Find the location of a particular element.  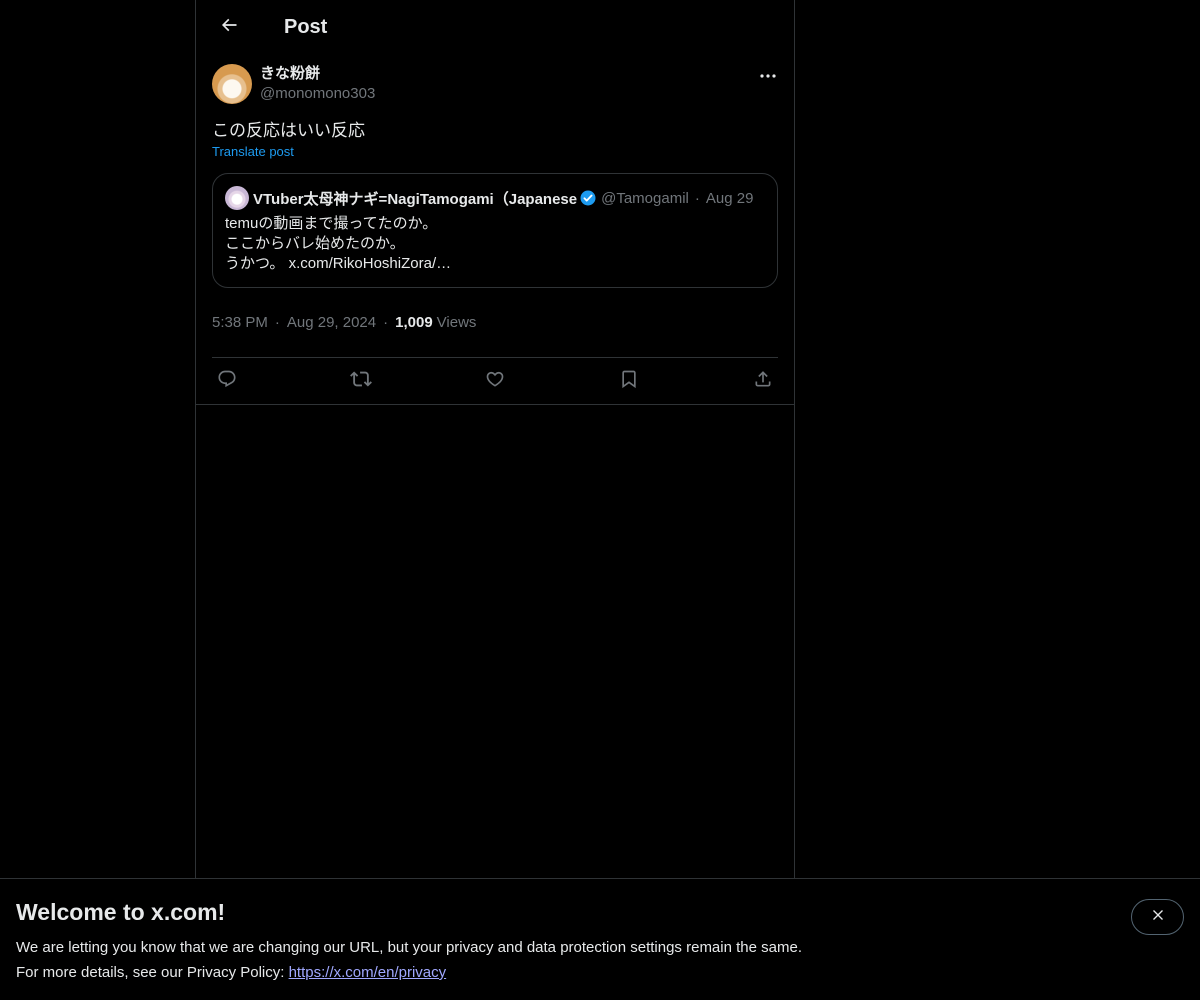

reply-icon is located at coordinates (227, 381).